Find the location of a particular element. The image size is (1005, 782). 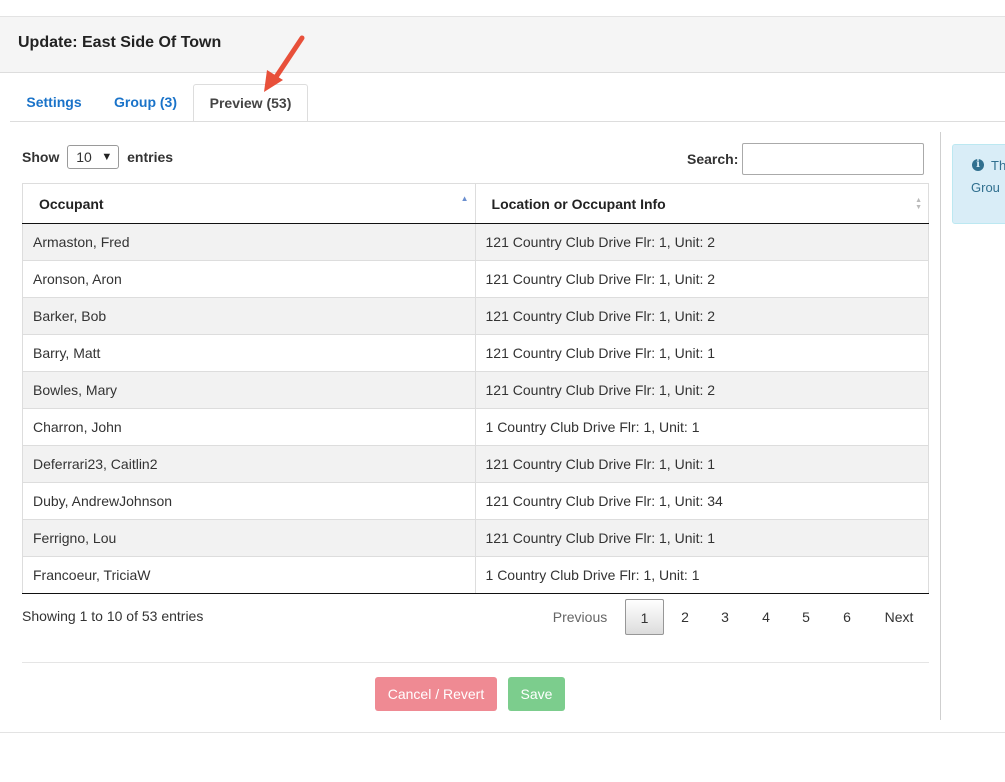

save-button: Save is located at coordinates (536, 694).